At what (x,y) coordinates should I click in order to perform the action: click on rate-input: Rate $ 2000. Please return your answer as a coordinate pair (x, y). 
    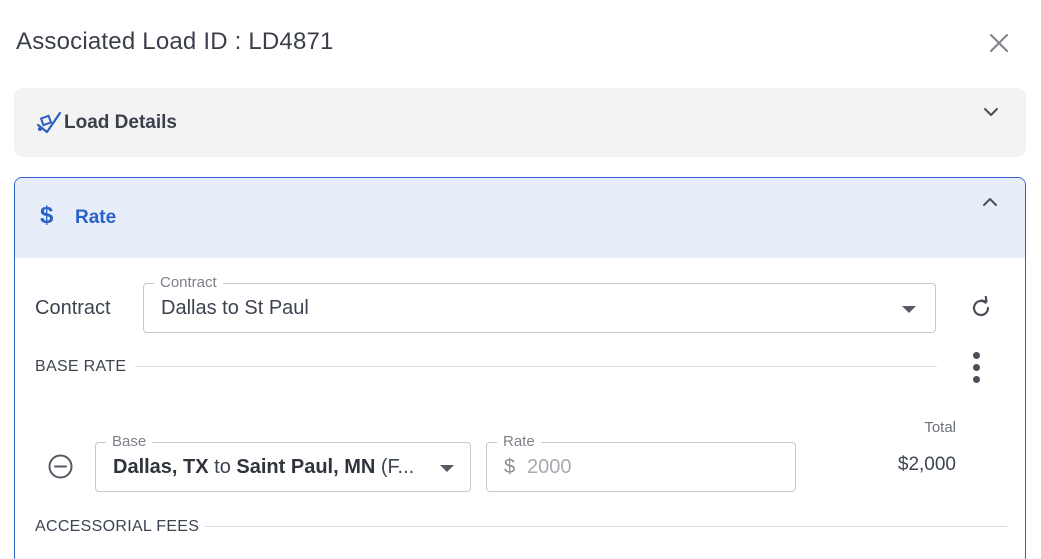
    Looking at the image, I should click on (641, 462).